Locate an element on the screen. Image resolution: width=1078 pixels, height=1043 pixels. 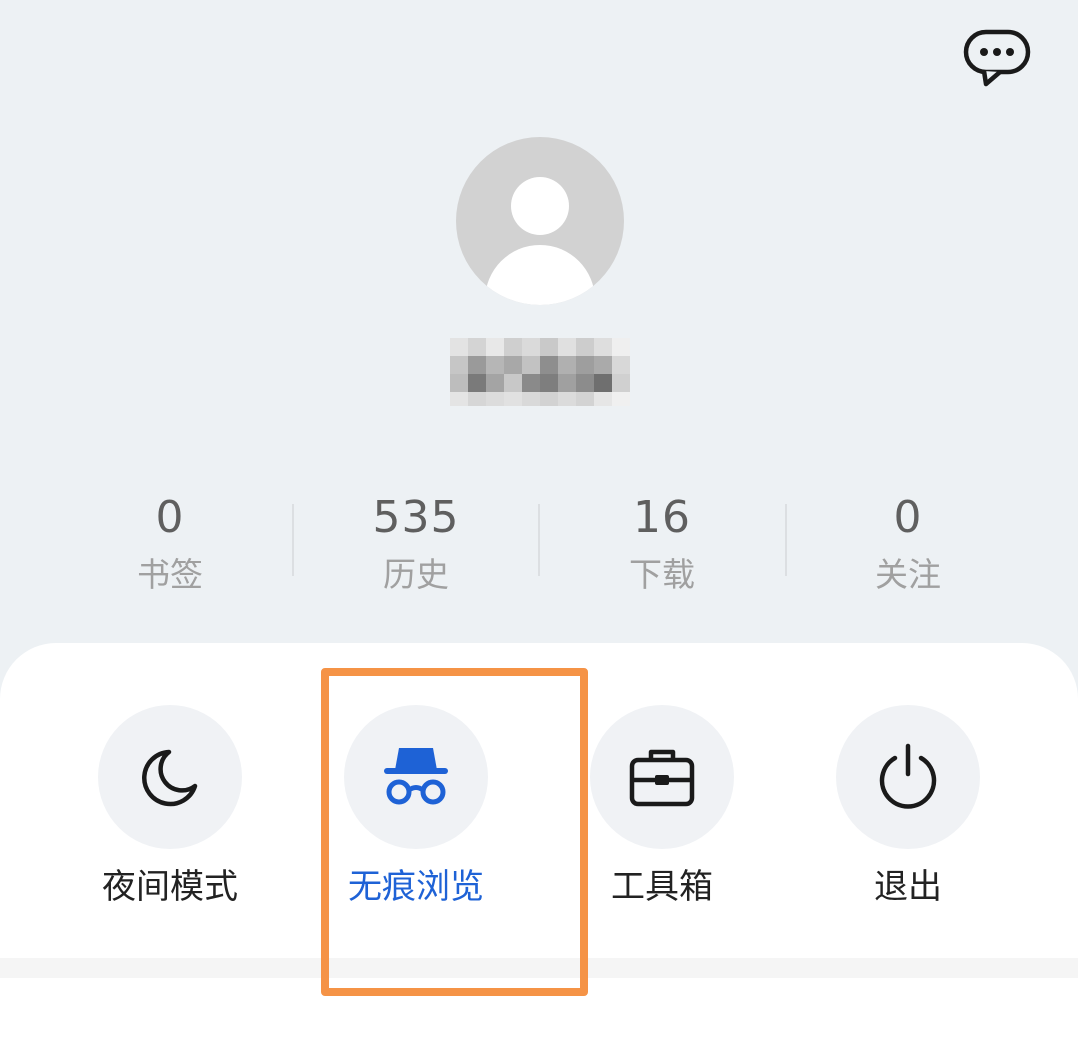
tool-label: 退出 is located at coordinates (908, 887).